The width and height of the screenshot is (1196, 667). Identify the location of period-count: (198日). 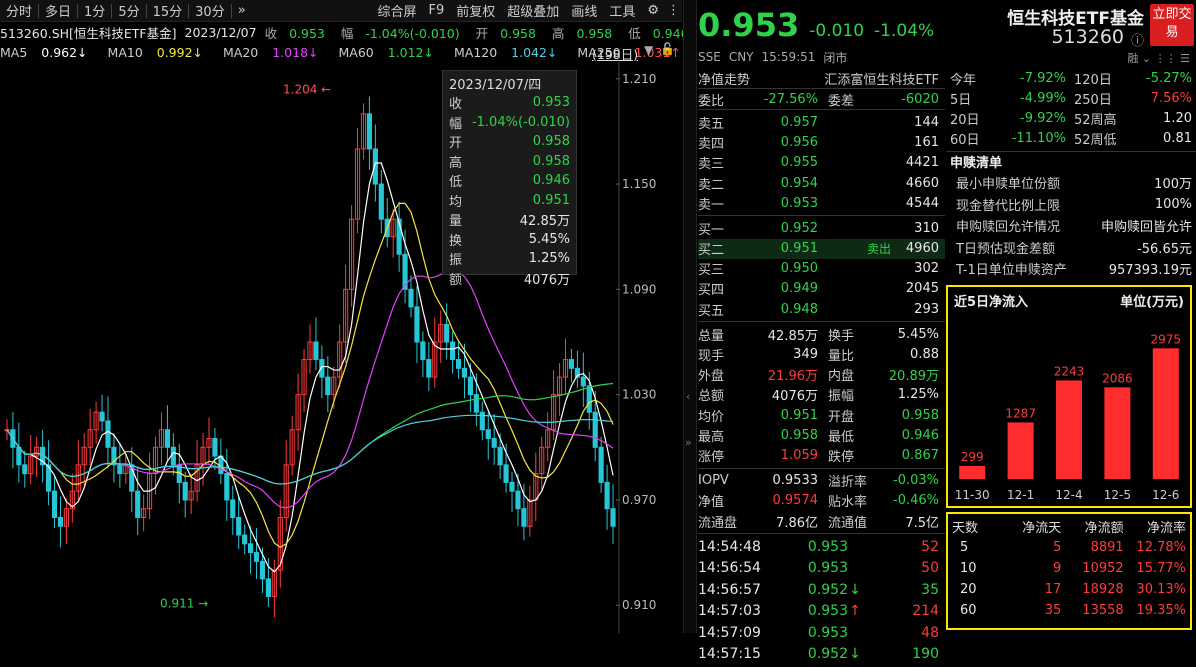
(615, 53).